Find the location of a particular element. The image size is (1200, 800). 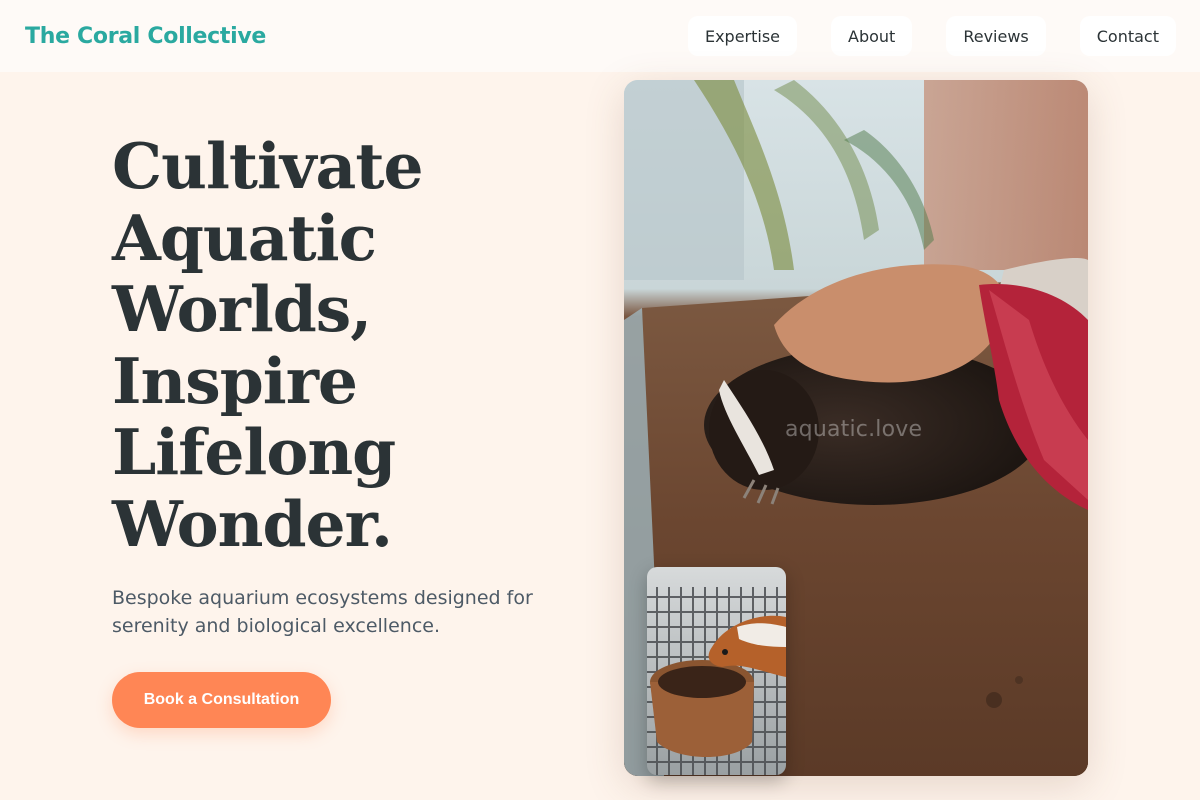

hero-title-line: Lifelong is located at coordinates (254, 452).